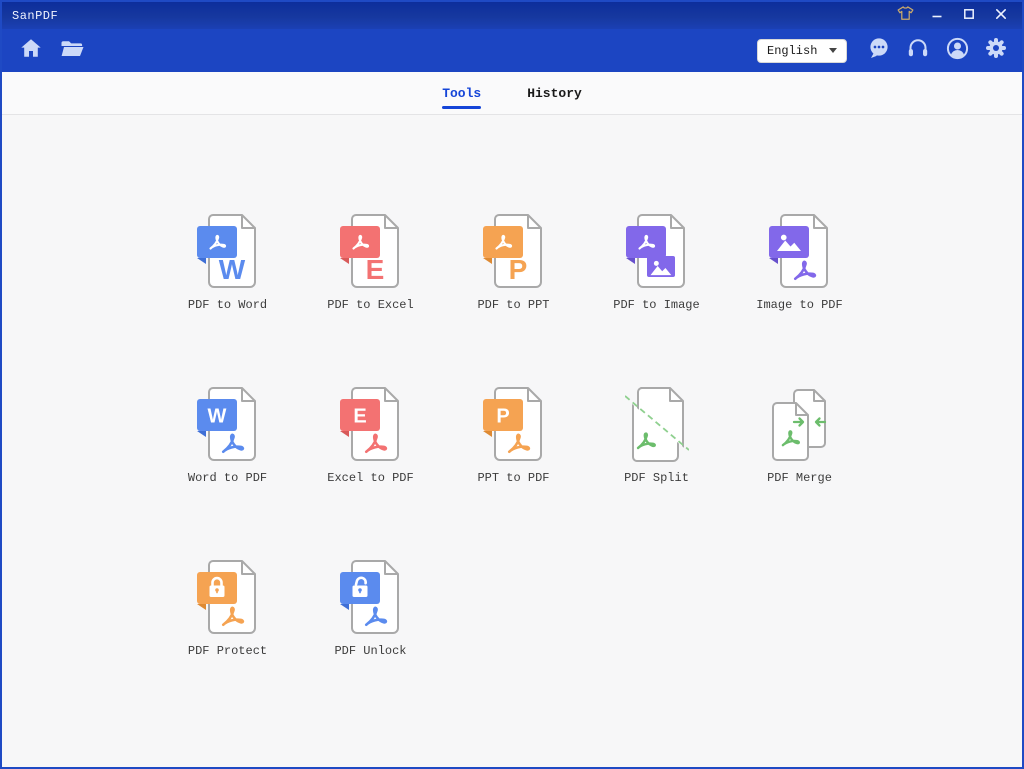 This screenshot has height=769, width=1024. I want to click on pdf-to-excel-icon: E, so click(370, 251).